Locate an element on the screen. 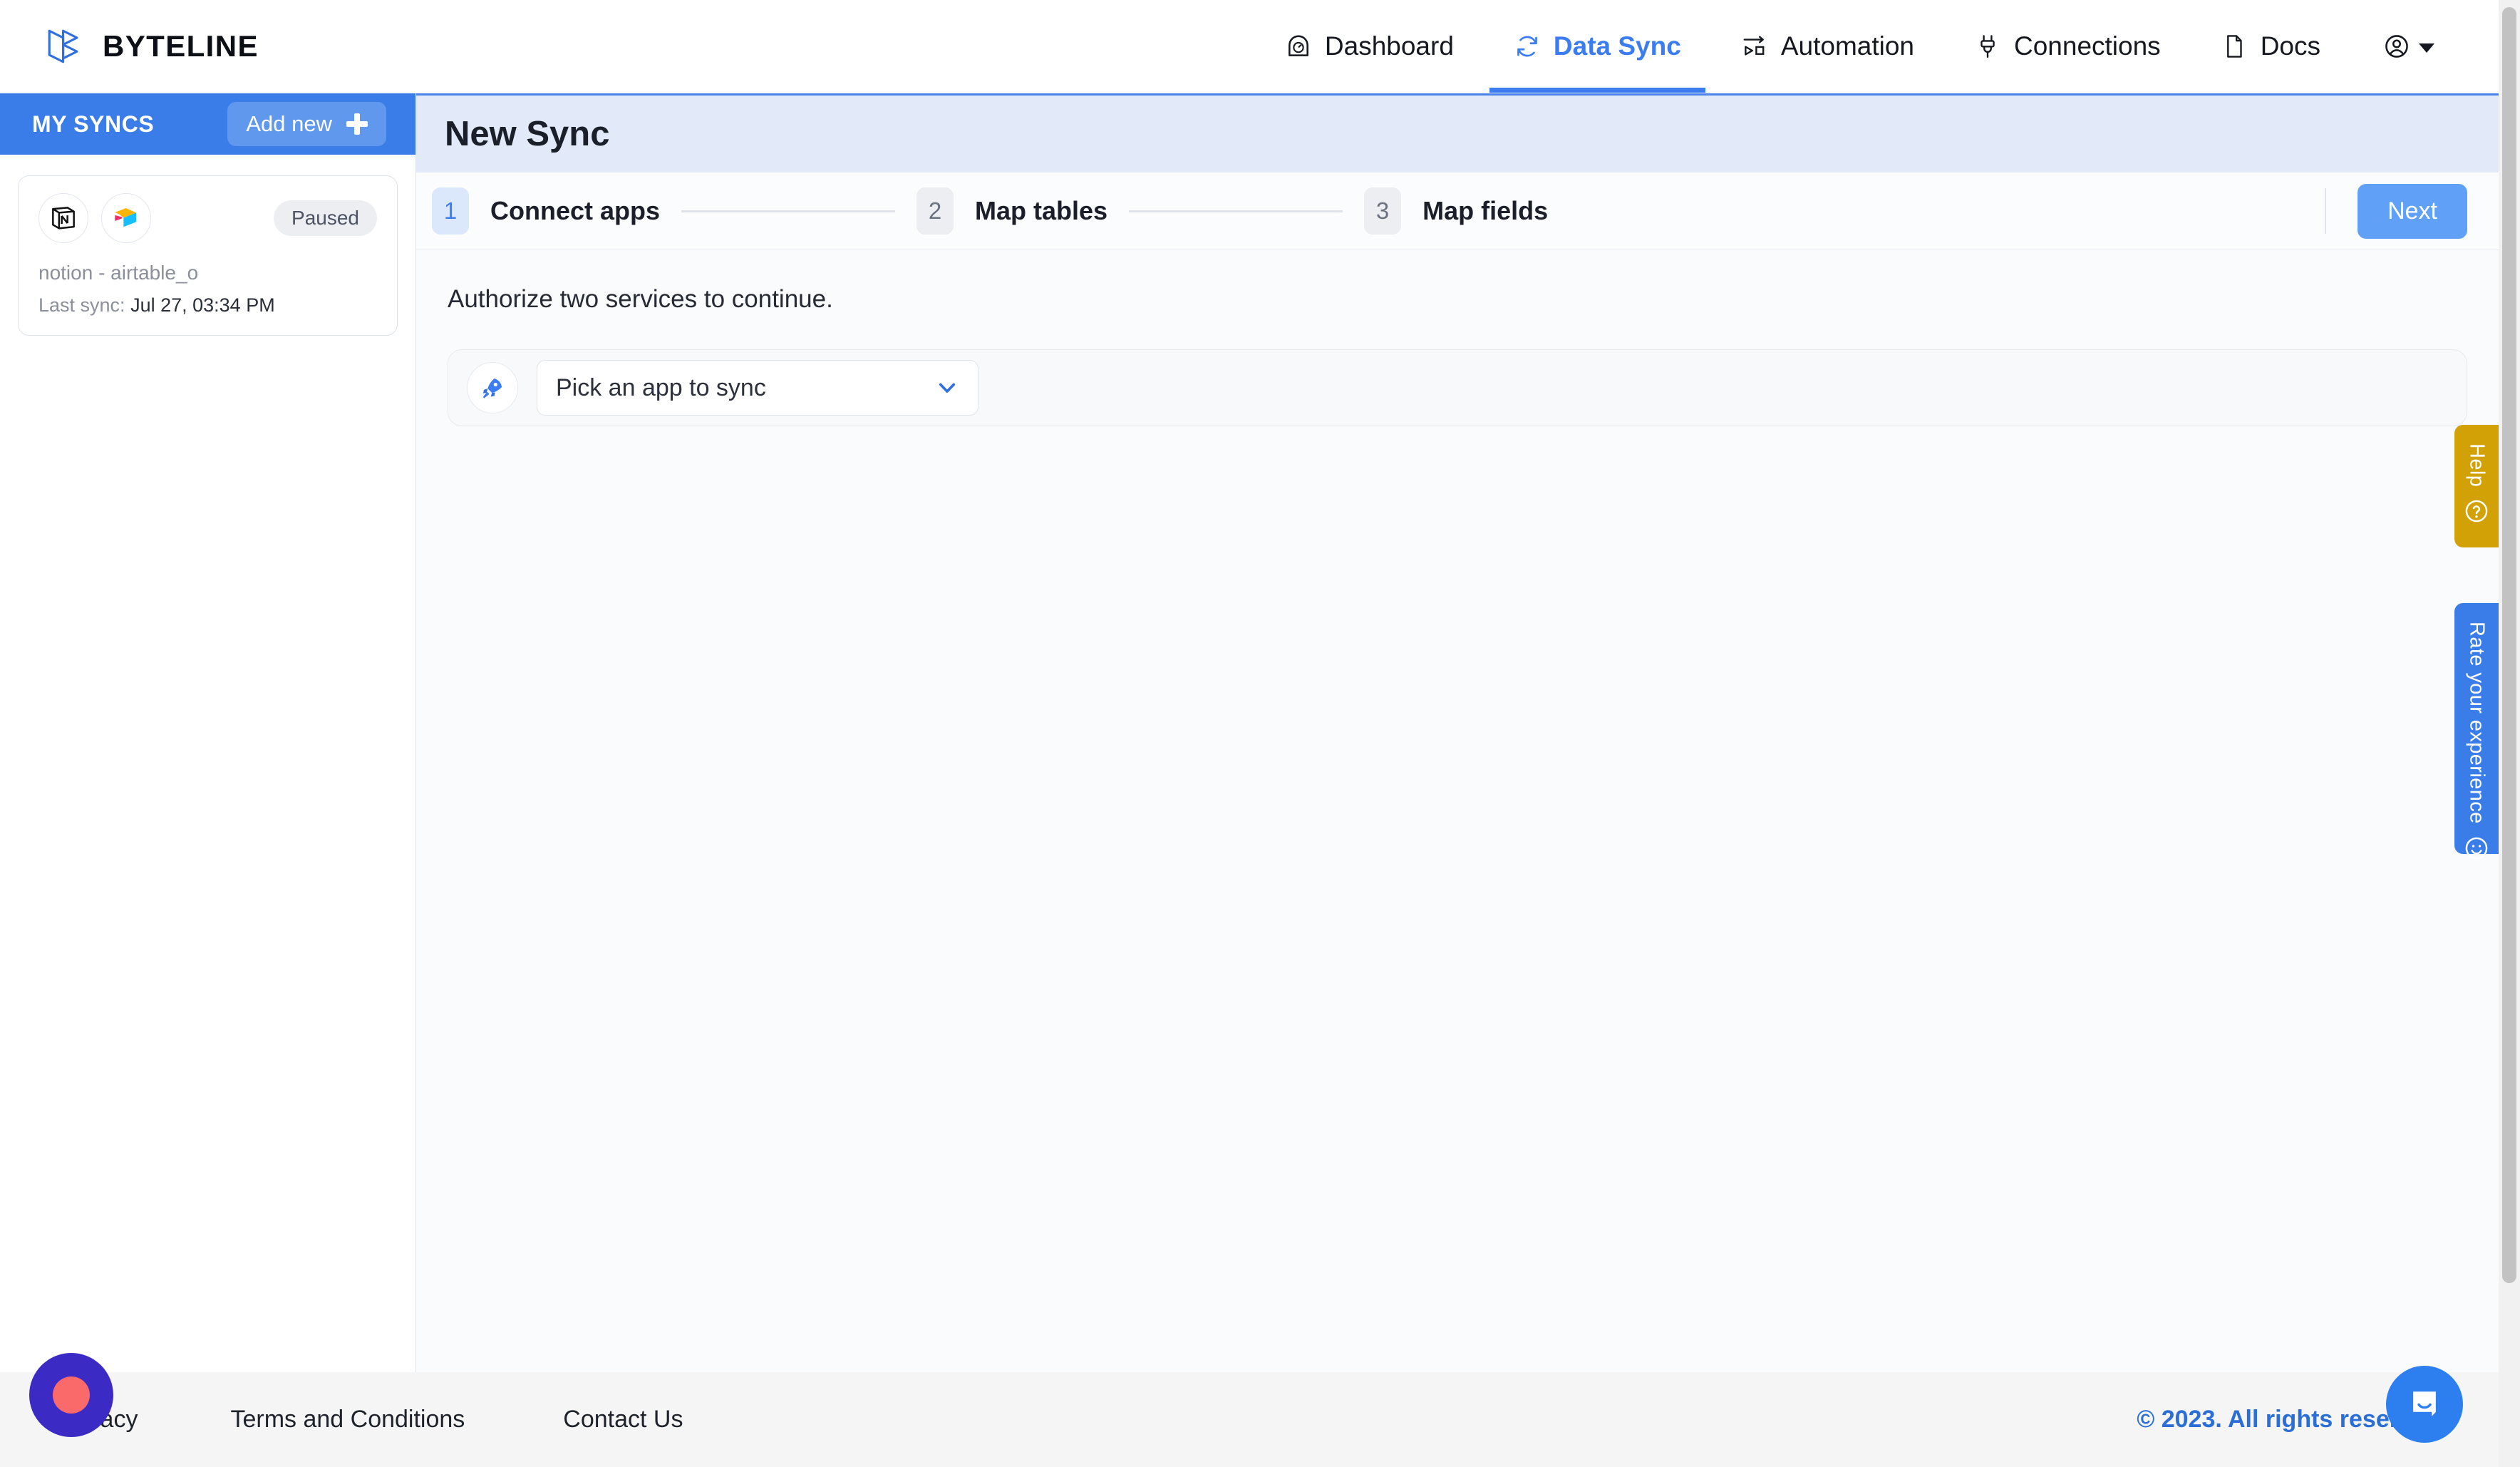 The height and width of the screenshot is (1467, 2520). last-sync-value: Jul 27, 03:34 PM is located at coordinates (202, 305).